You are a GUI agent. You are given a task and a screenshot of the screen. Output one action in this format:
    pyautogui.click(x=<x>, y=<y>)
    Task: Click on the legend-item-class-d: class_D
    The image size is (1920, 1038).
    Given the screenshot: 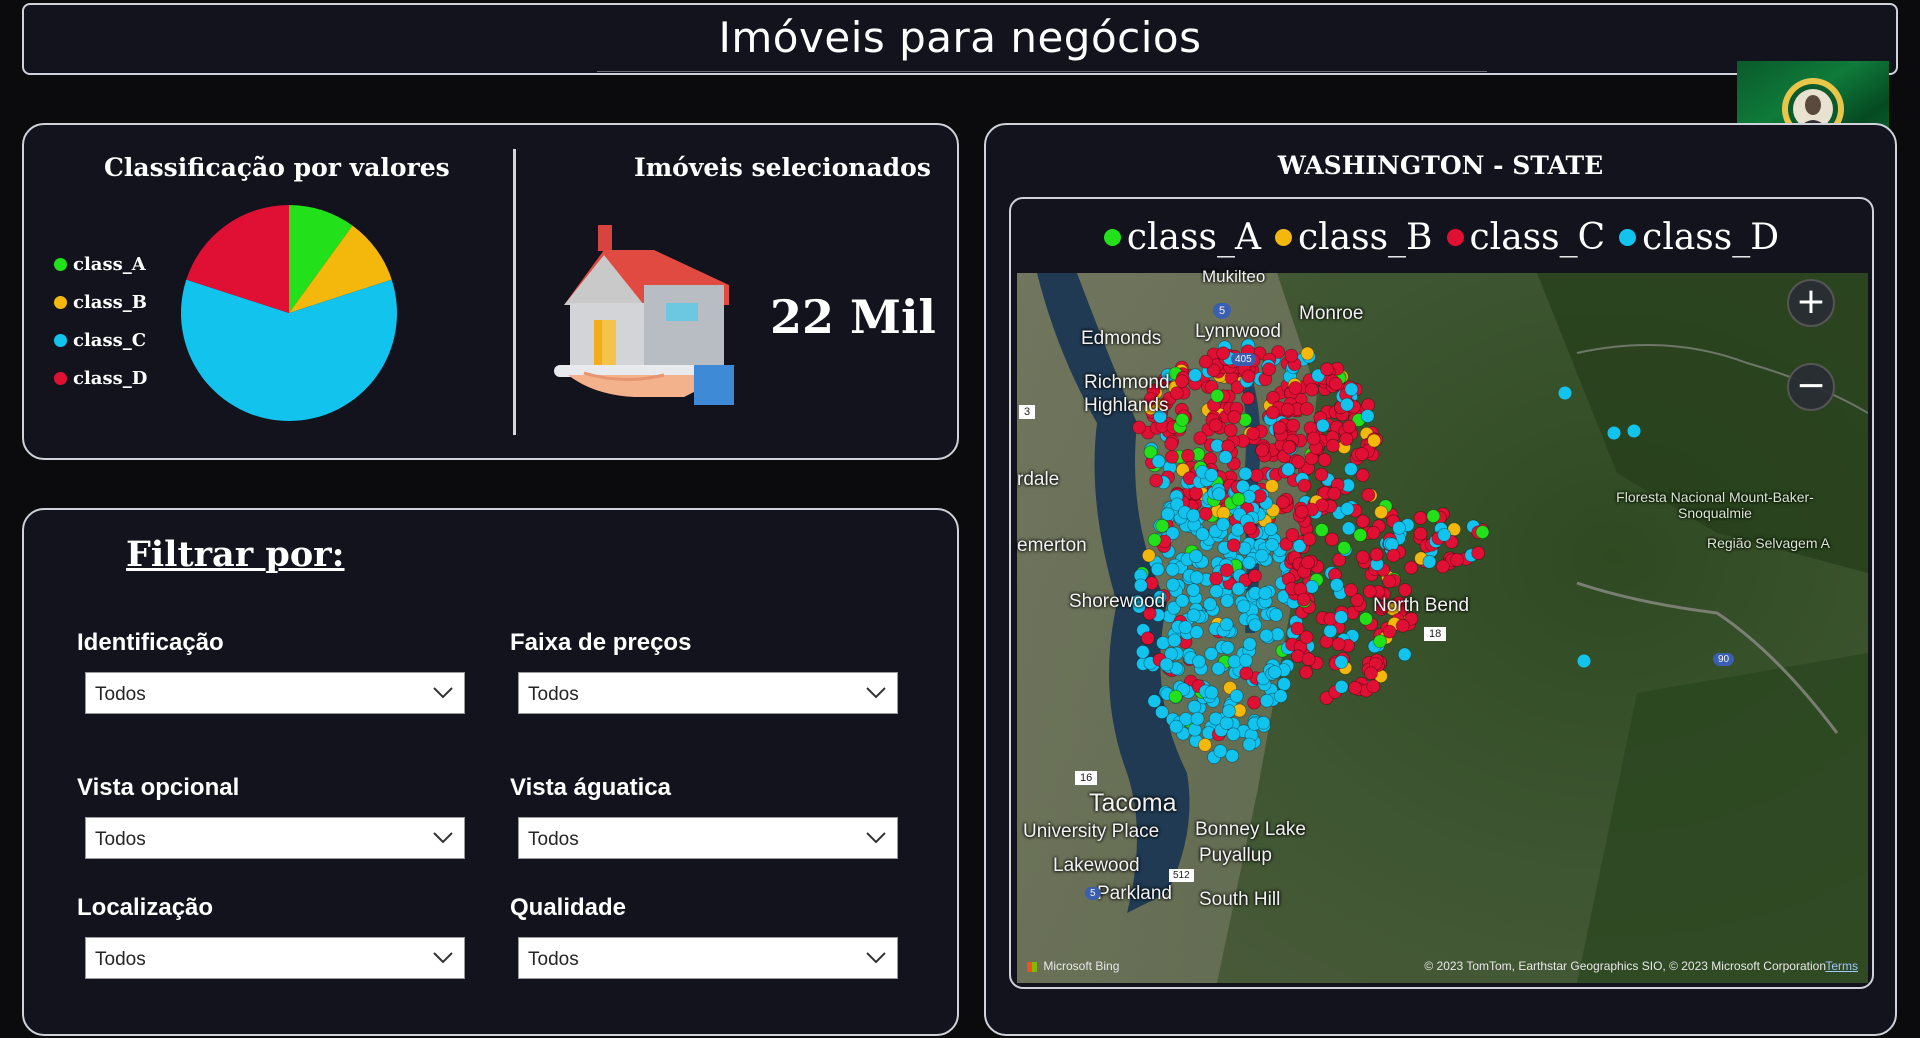 What is the action you would take?
    pyautogui.click(x=100, y=378)
    